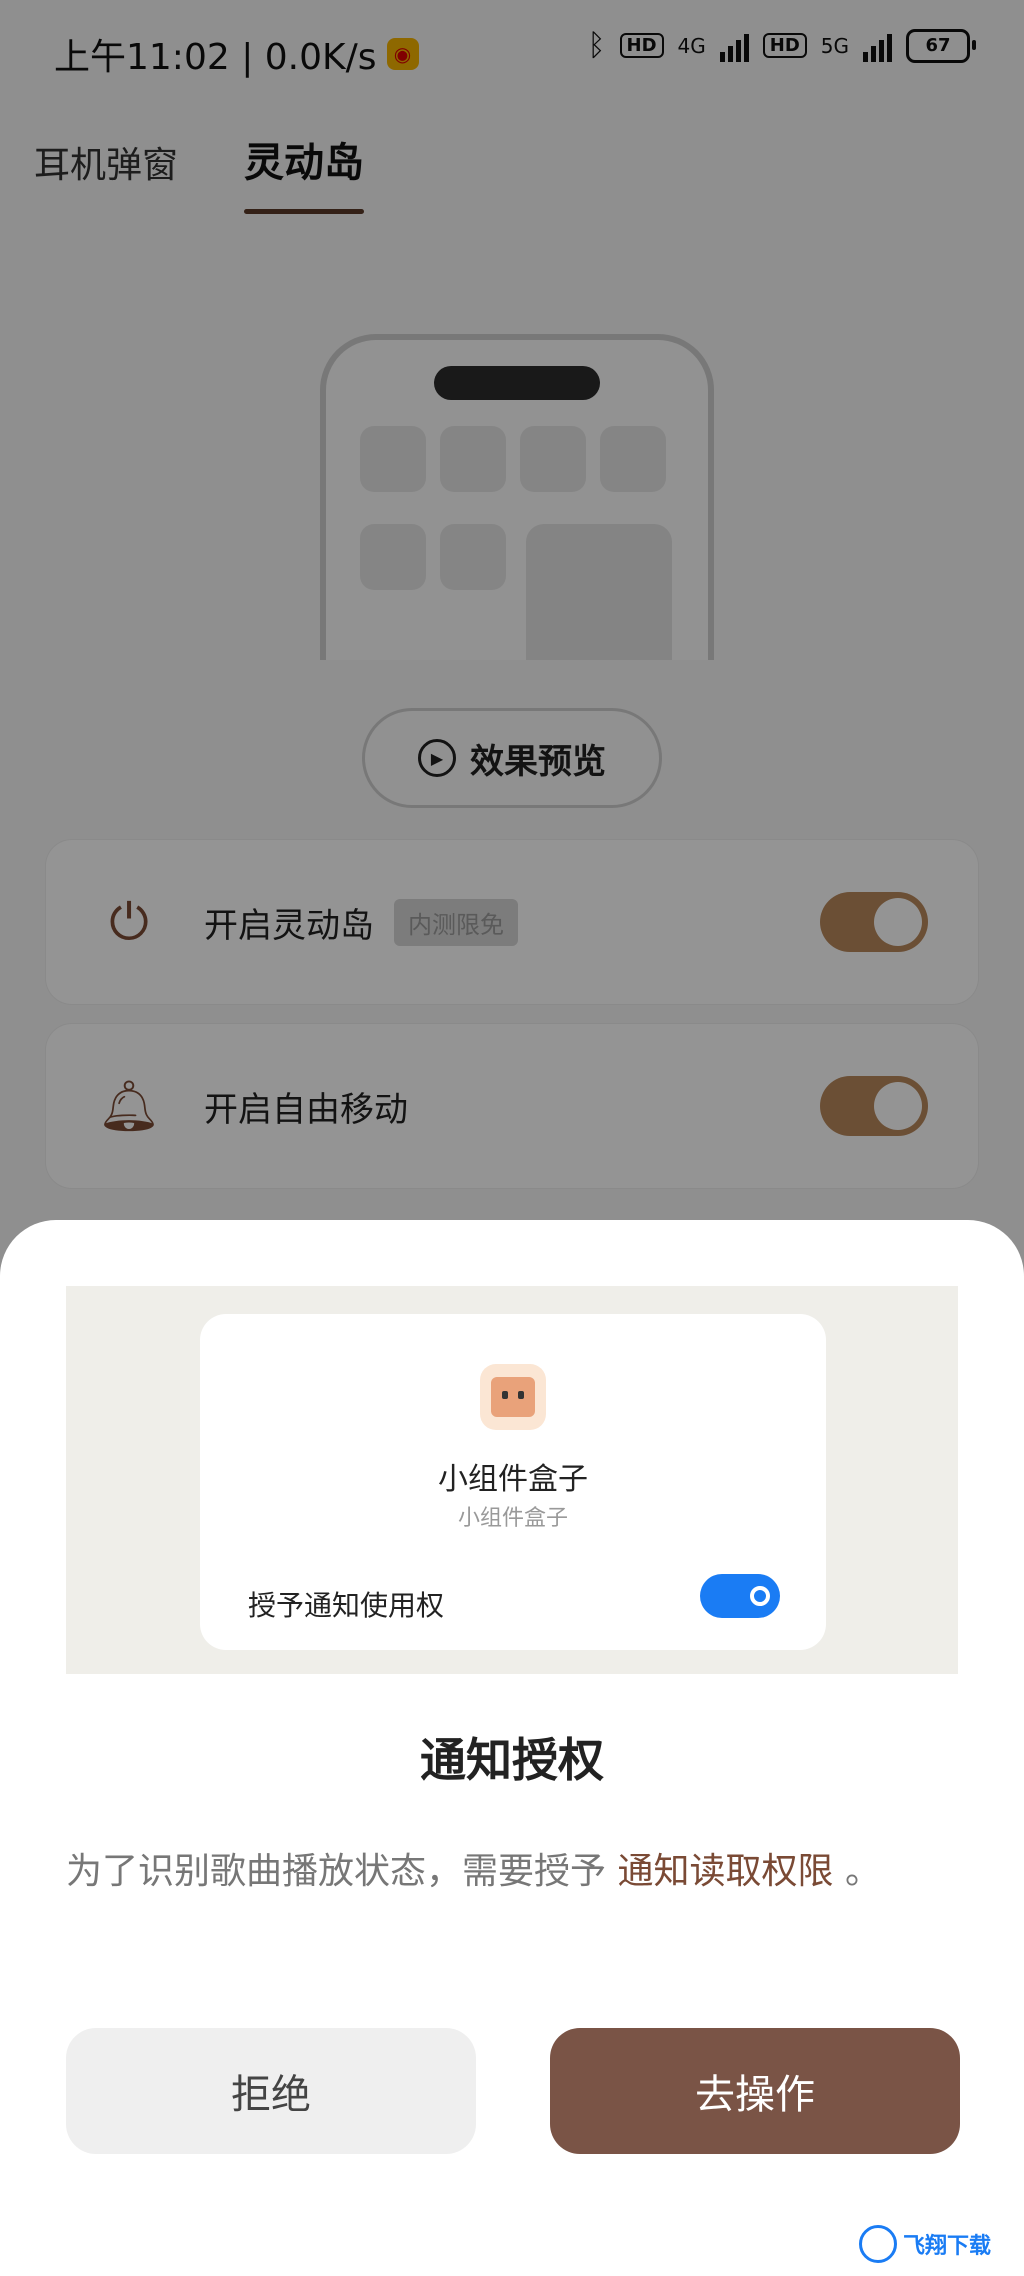  Describe the element at coordinates (513, 1397) in the screenshot. I see `widget-box-app-icon` at that location.